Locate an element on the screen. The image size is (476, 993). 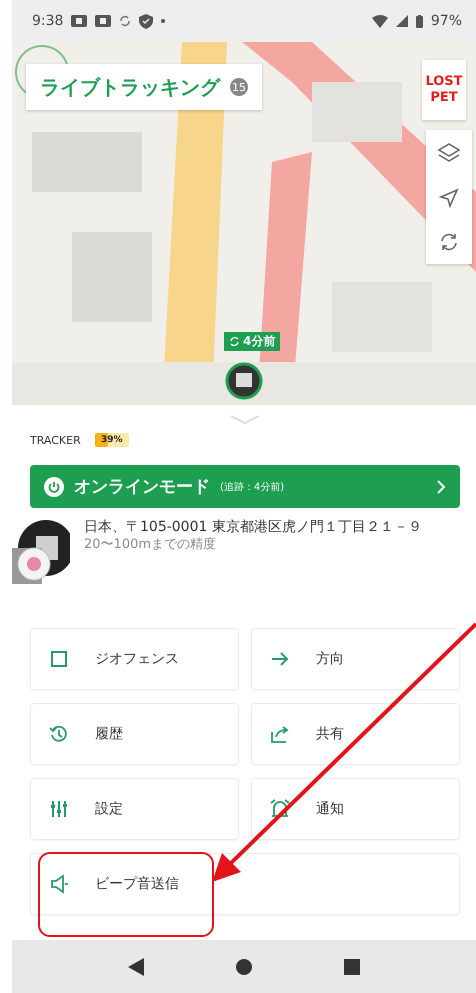
accuracy-text: 20〜100mまでの精度 is located at coordinates (151, 545).